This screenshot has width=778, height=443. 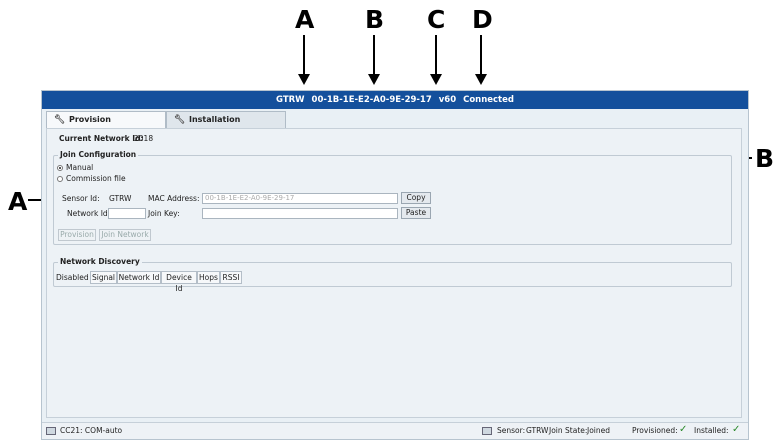 I want to click on provision-button: Provision, so click(x=77, y=235).